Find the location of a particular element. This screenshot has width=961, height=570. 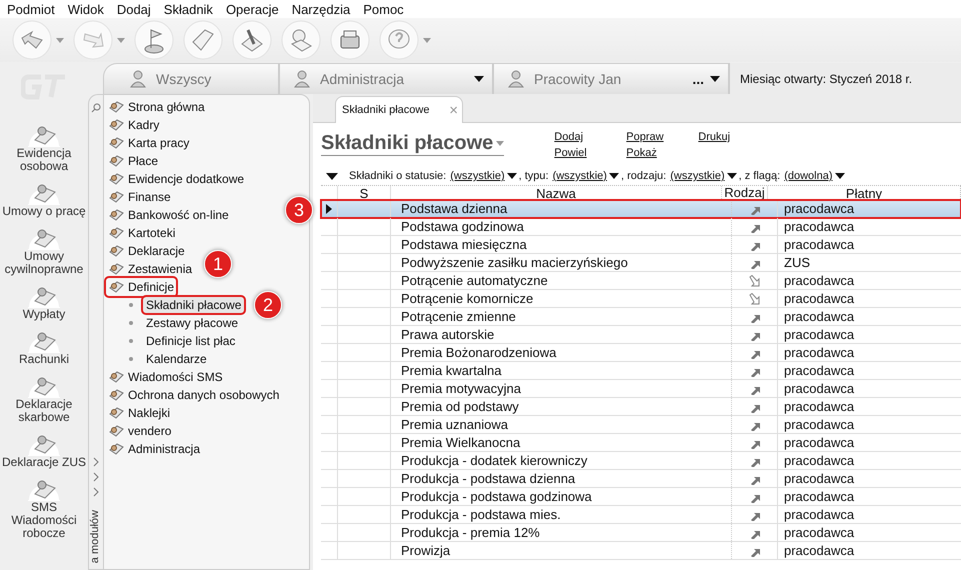

table-row: Produkcja - premia 12% pracodawca is located at coordinates (641, 533).